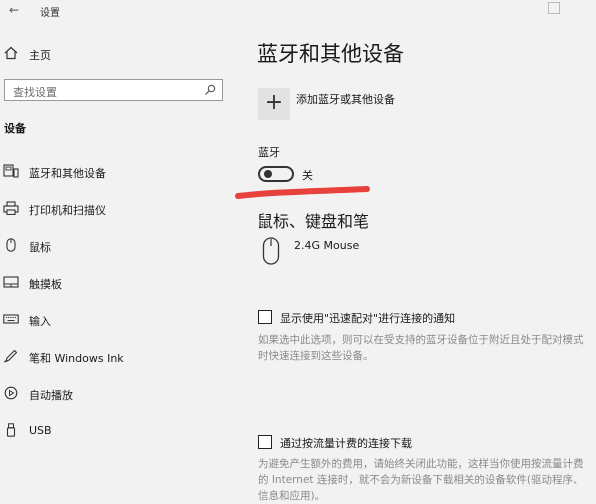 The width and height of the screenshot is (596, 504). I want to click on add-device-label: 添加蓝牙或其他设备, so click(345, 99).